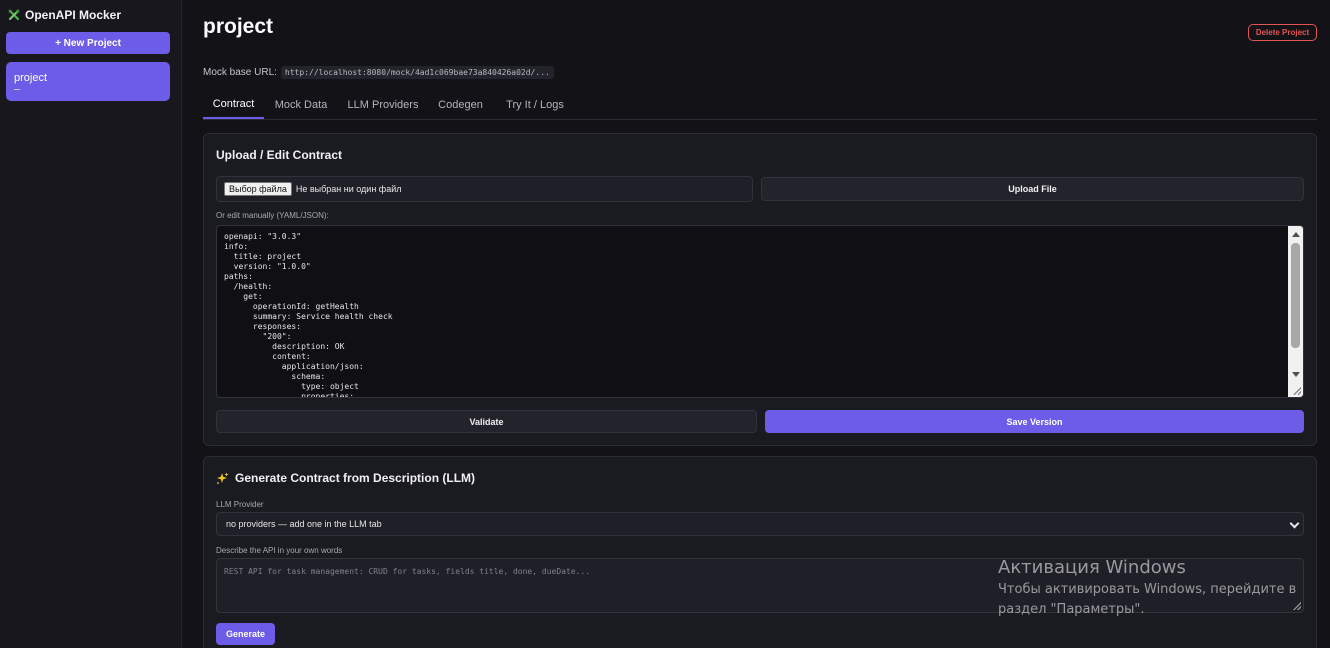 The width and height of the screenshot is (1330, 648). What do you see at coordinates (222, 478) in the screenshot?
I see `sparkles-icon` at bounding box center [222, 478].